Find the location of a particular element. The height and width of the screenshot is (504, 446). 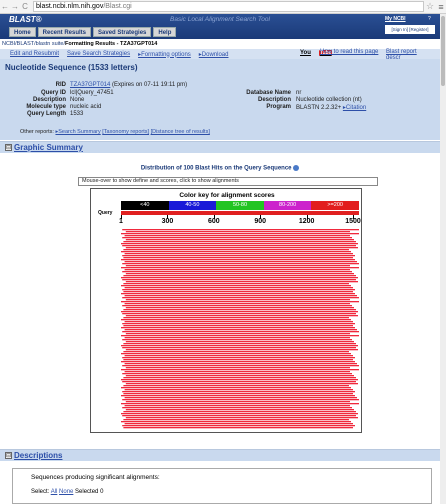

download-link: ▸Download is located at coordinates (214, 54).